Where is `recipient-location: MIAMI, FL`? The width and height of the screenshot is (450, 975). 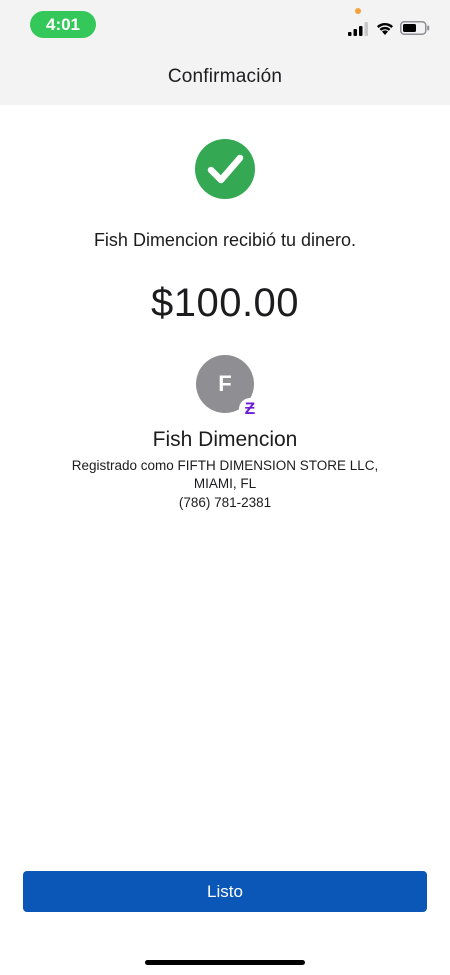 recipient-location: MIAMI, FL is located at coordinates (225, 483).